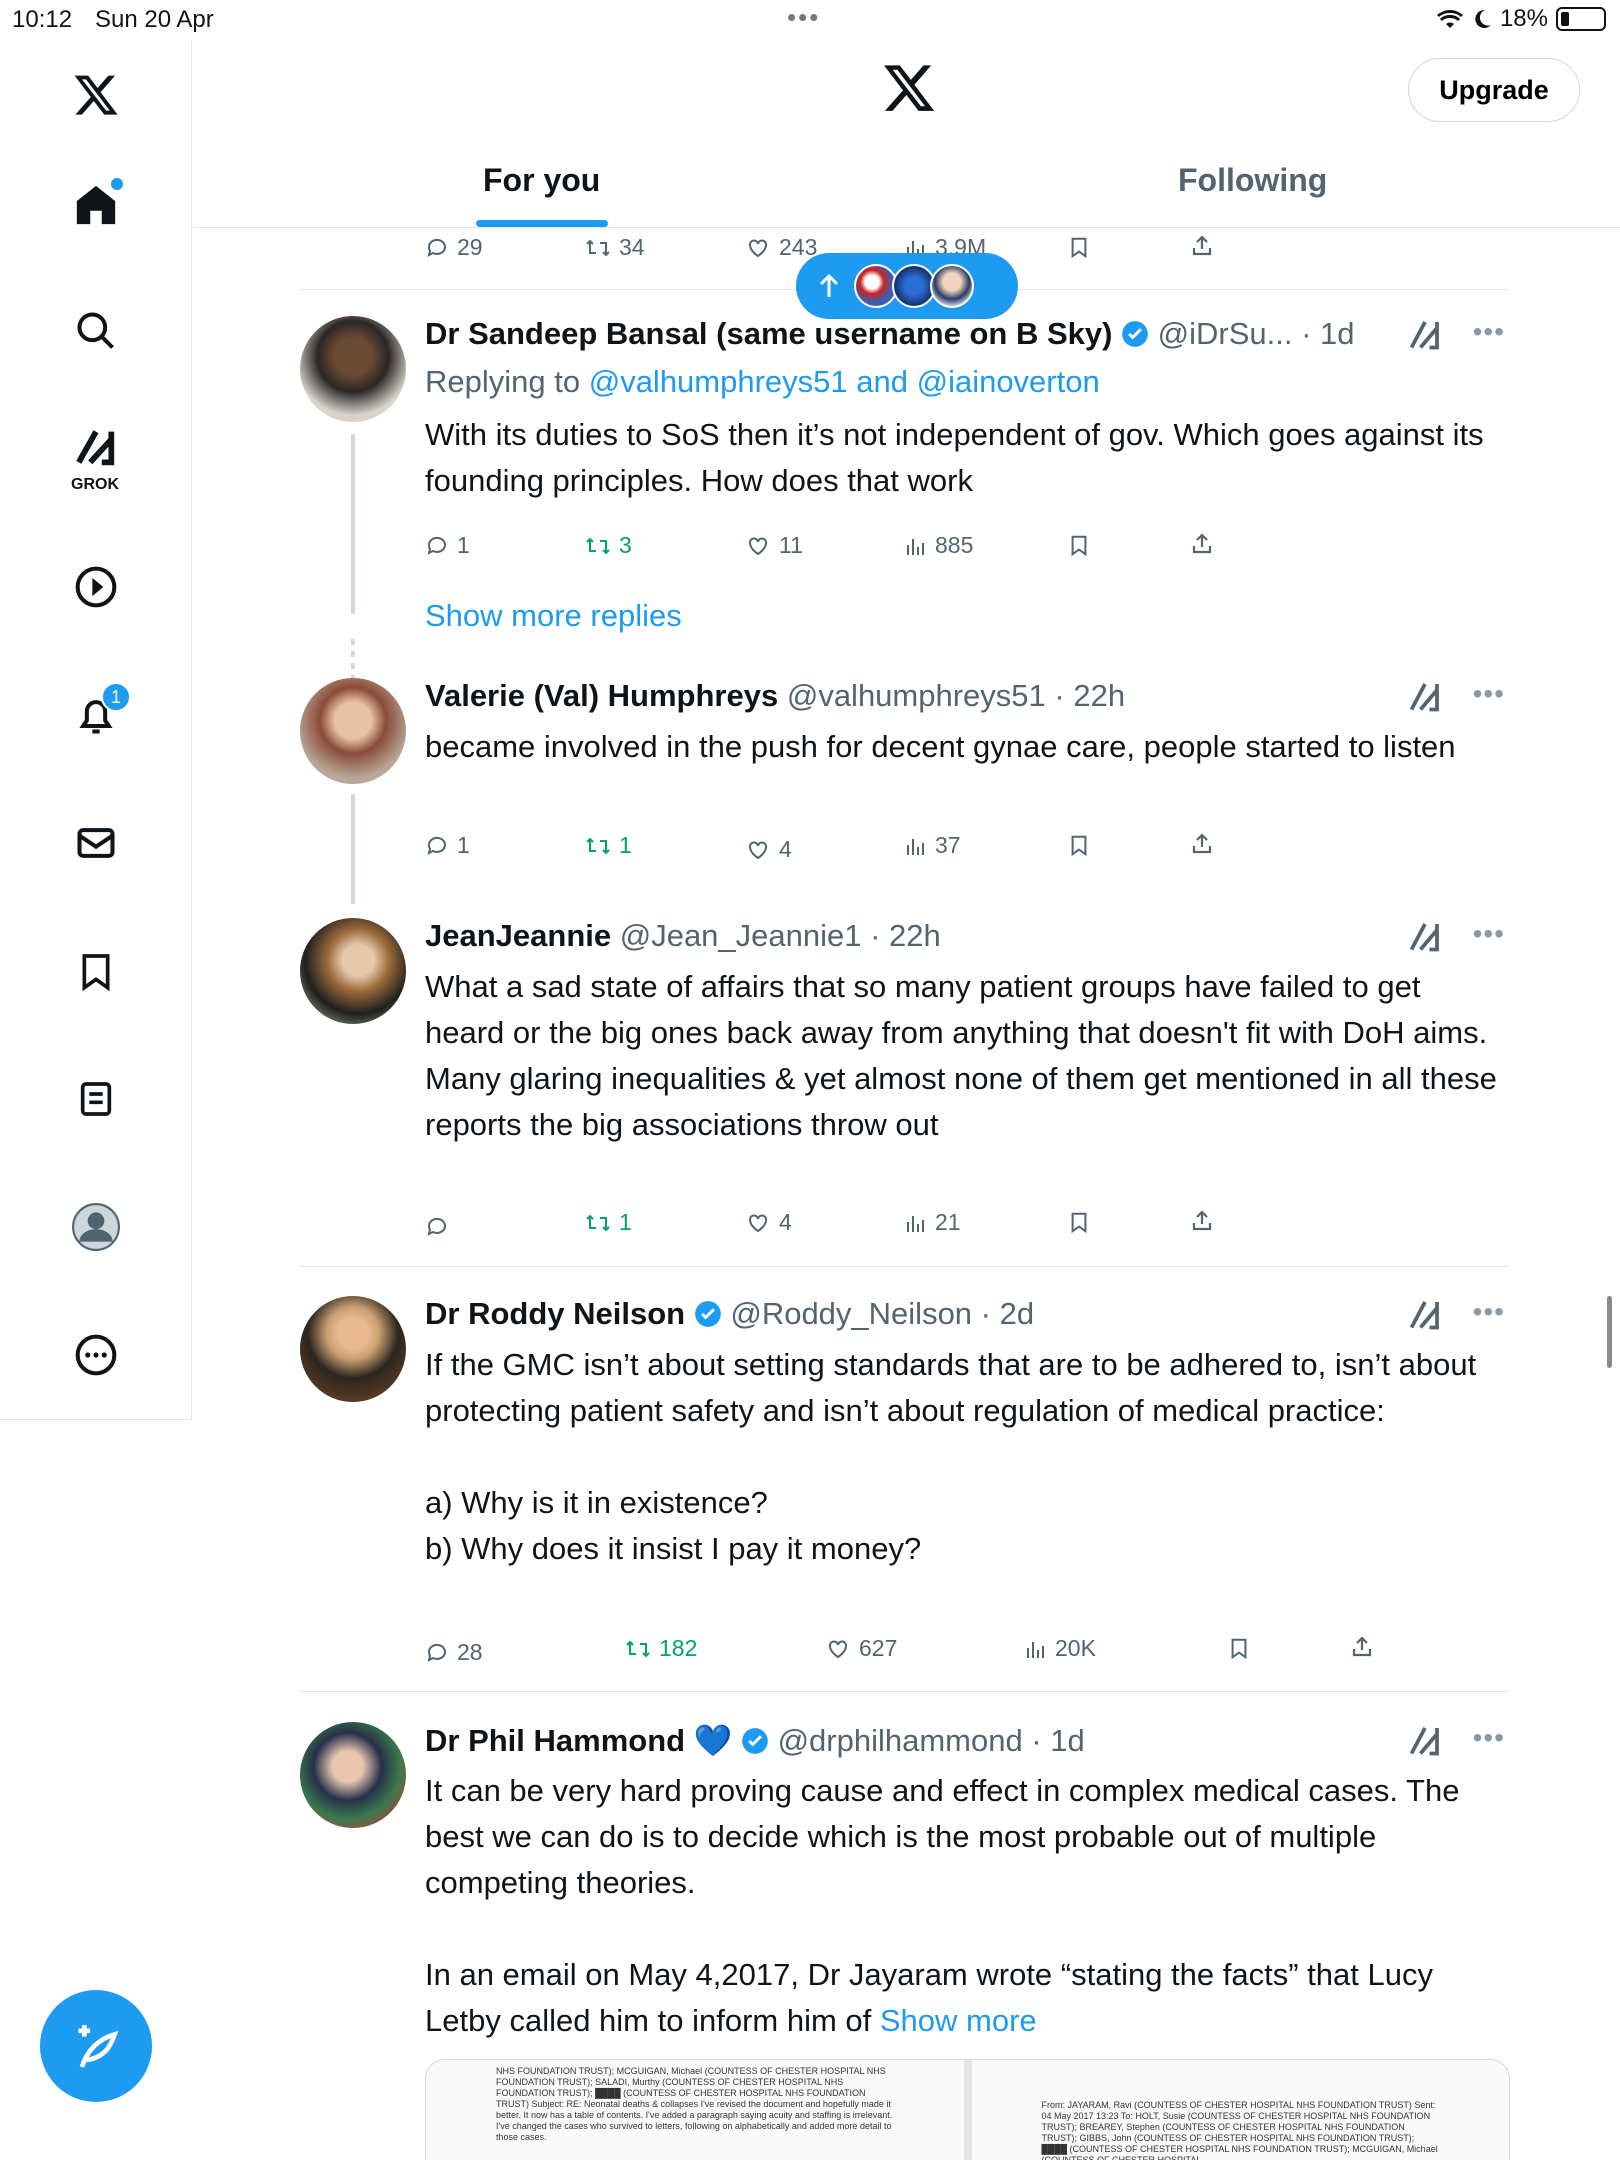 The height and width of the screenshot is (2160, 1620). What do you see at coordinates (96, 456) in the screenshot?
I see `sidebar-item-grok: GROK` at bounding box center [96, 456].